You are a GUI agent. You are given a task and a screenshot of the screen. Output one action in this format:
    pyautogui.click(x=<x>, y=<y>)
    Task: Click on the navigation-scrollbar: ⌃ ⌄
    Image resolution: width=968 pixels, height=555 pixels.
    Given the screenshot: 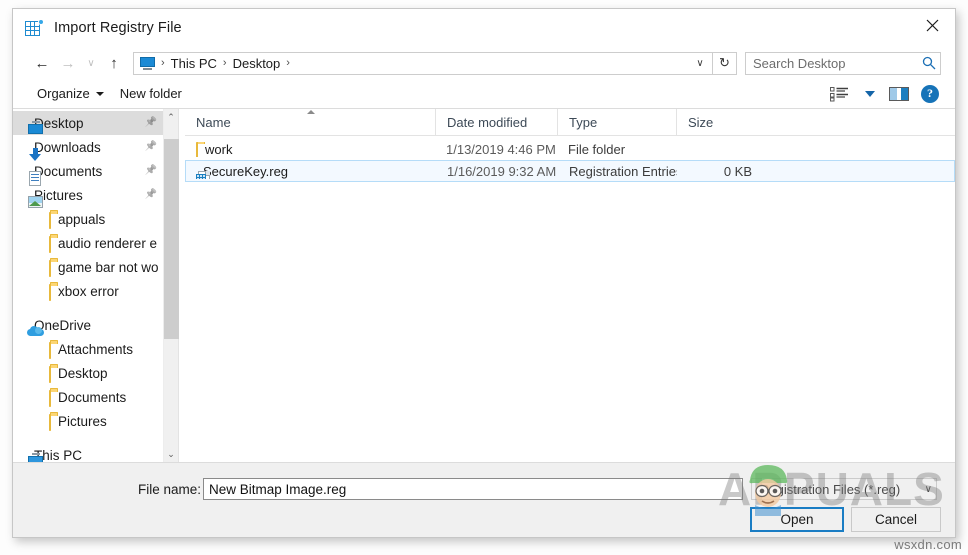 What is the action you would take?
    pyautogui.click(x=171, y=285)
    